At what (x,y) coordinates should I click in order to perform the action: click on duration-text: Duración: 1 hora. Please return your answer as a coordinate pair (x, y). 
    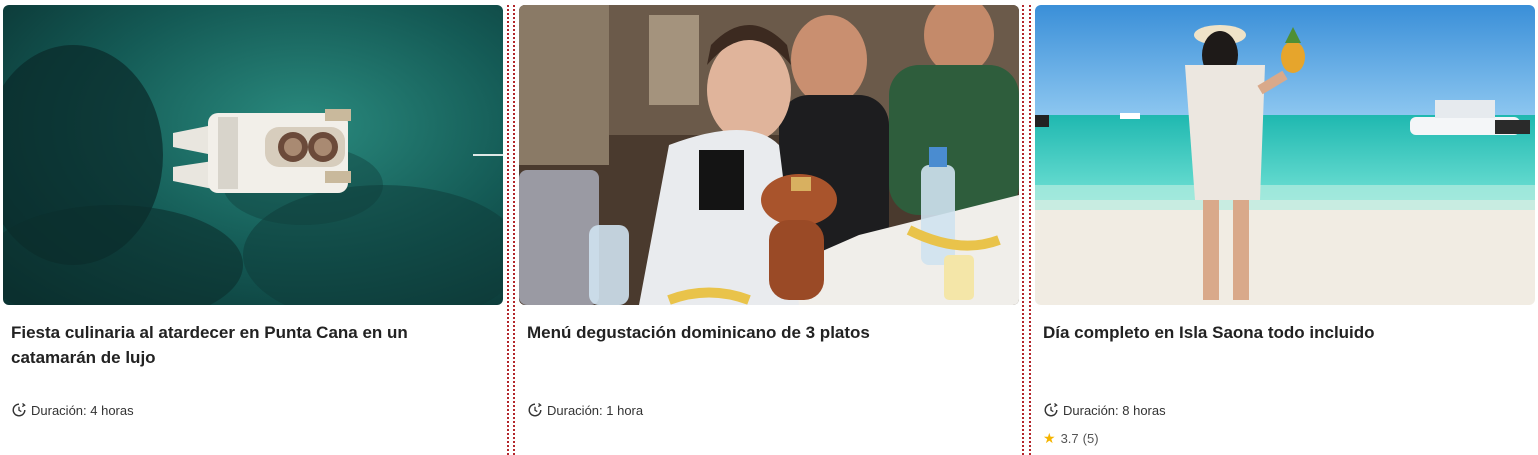
    Looking at the image, I should click on (595, 410).